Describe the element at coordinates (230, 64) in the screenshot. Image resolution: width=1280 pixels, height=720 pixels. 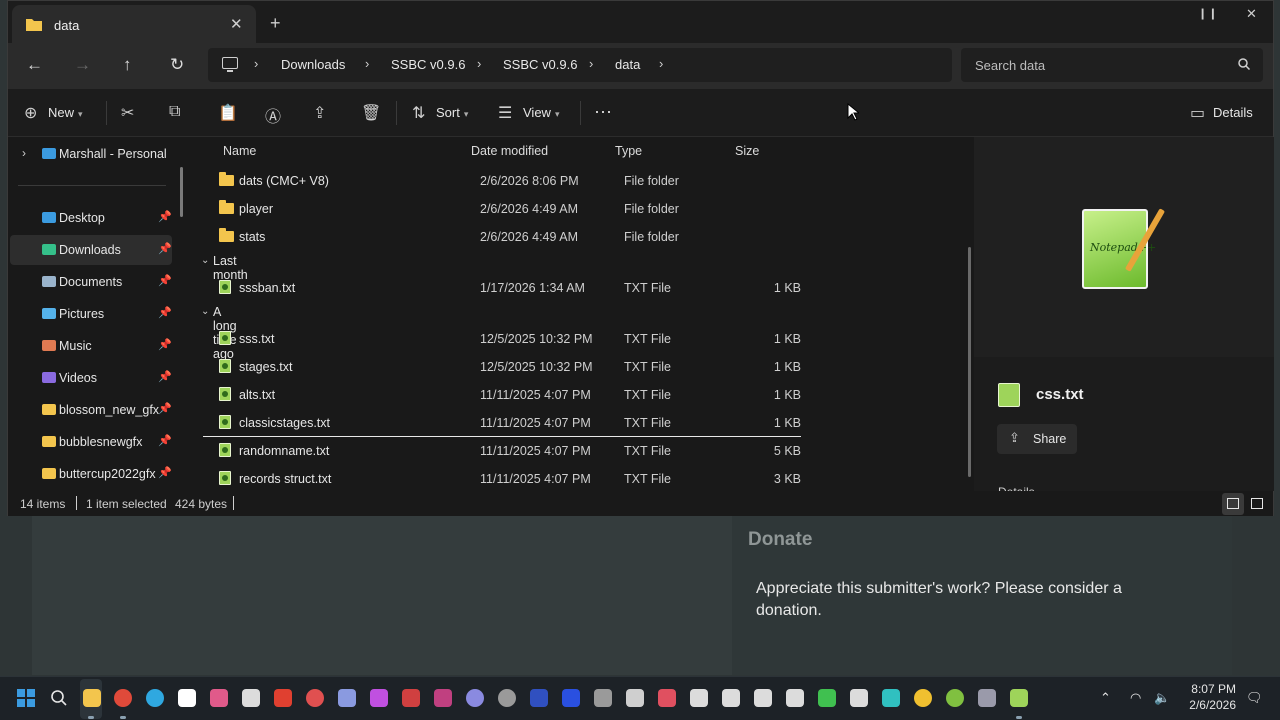
I see `this-pc-icon` at that location.